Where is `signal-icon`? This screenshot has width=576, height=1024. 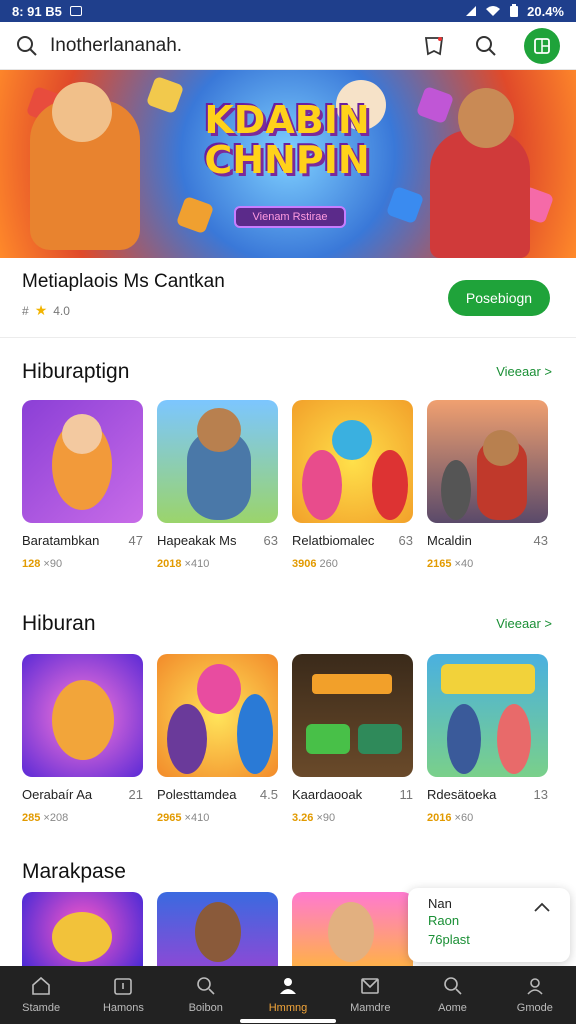 signal-icon is located at coordinates (471, 11).